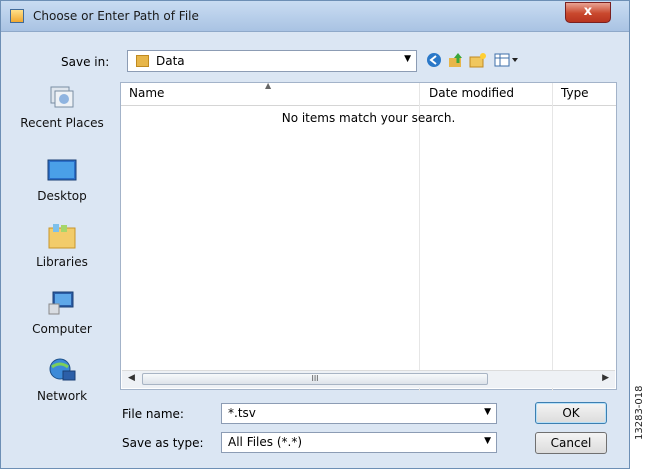 The height and width of the screenshot is (469, 649). What do you see at coordinates (62, 170) in the screenshot?
I see `desktop-icon` at bounding box center [62, 170].